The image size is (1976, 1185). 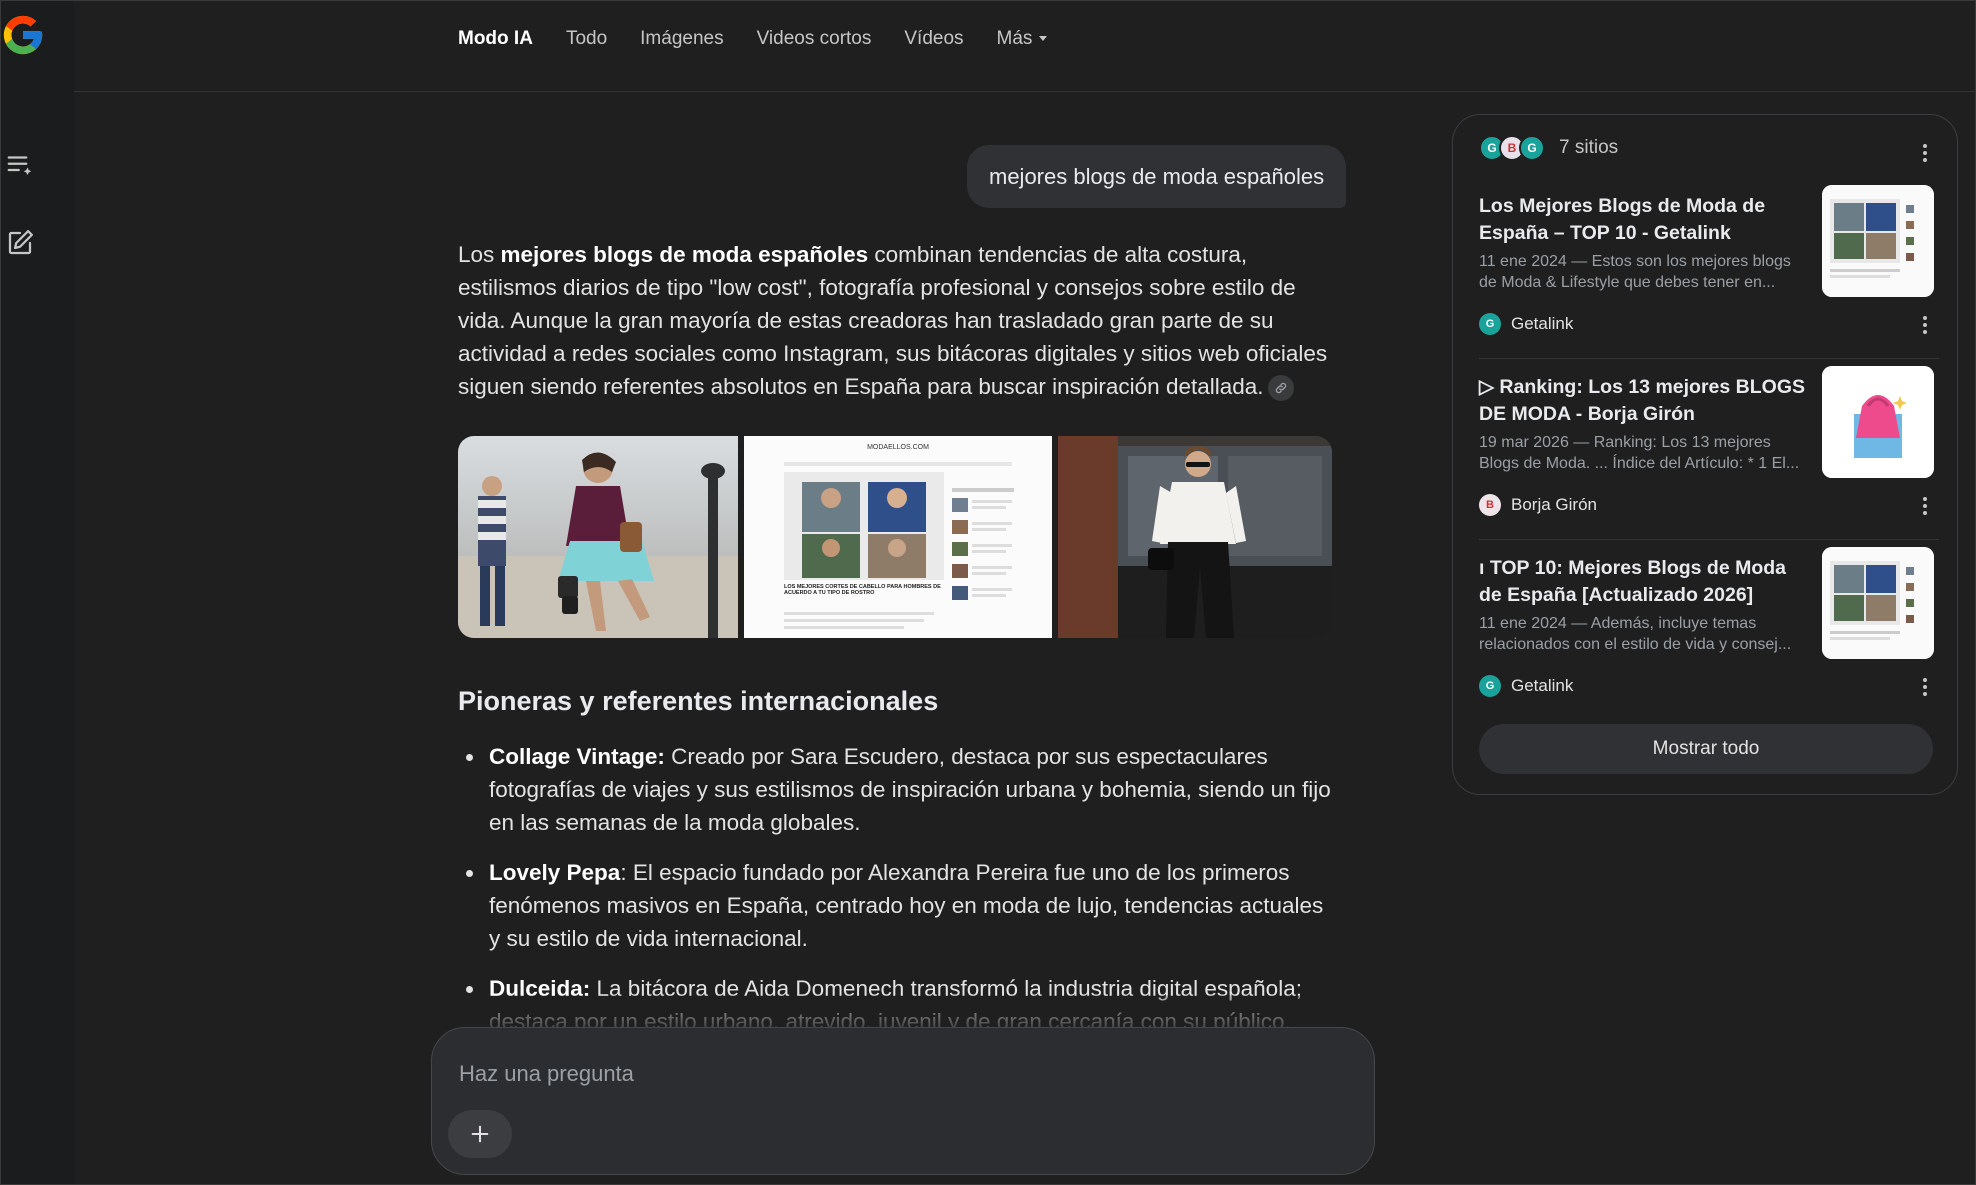 I want to click on chevron-down-icon, so click(x=1043, y=39).